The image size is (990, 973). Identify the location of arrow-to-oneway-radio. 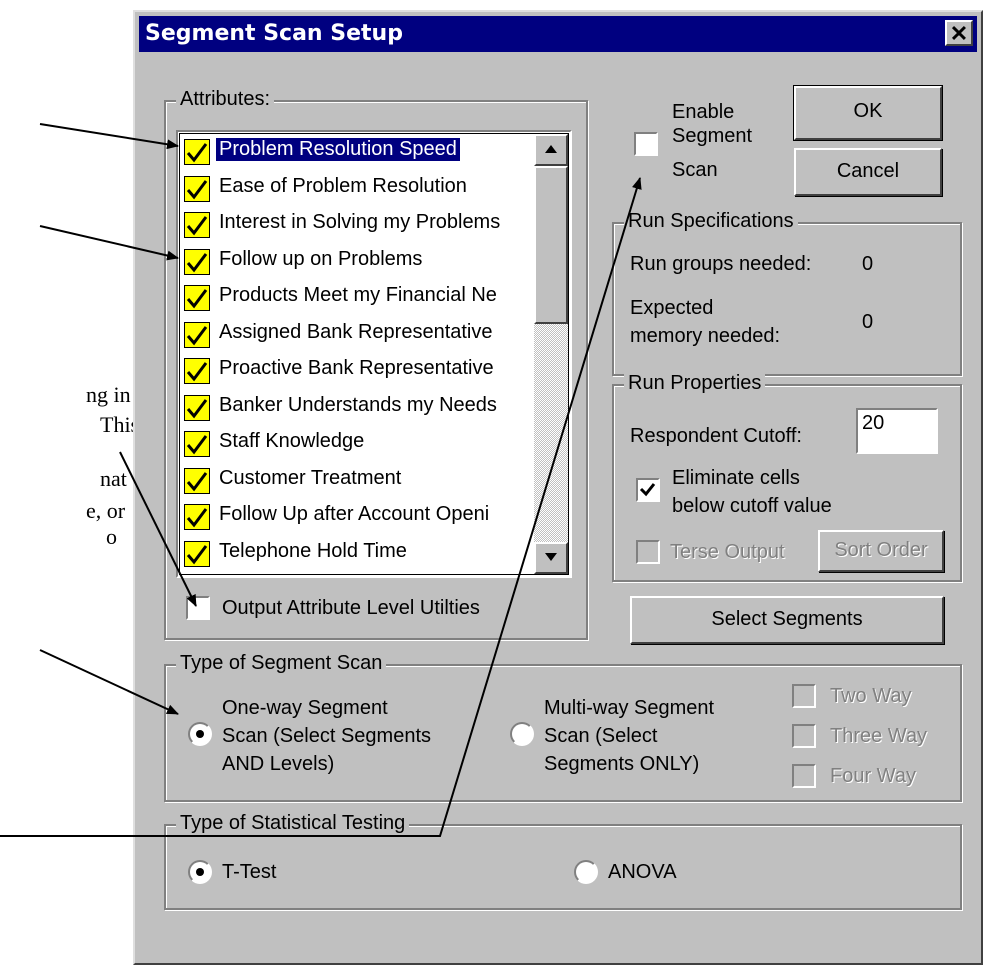
(109, 682).